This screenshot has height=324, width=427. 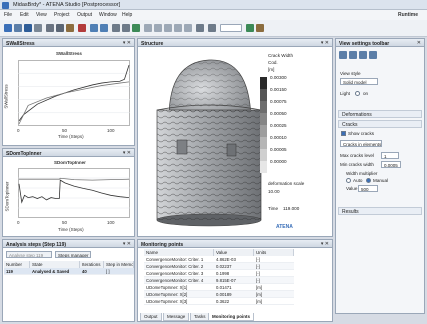 I want to click on play-icon, so click(x=250, y=28).